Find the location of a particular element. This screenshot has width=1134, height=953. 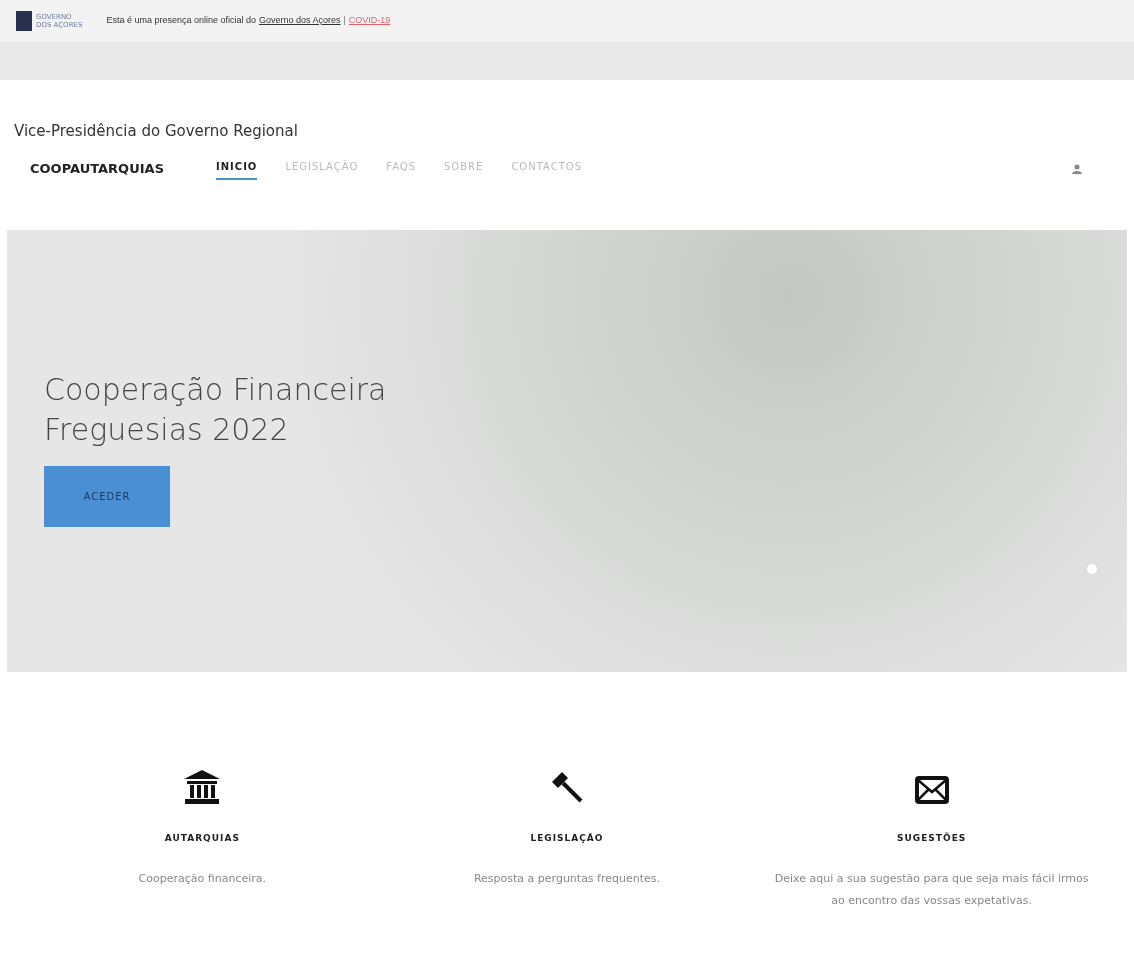

covid-link: COVID-19 is located at coordinates (369, 21).